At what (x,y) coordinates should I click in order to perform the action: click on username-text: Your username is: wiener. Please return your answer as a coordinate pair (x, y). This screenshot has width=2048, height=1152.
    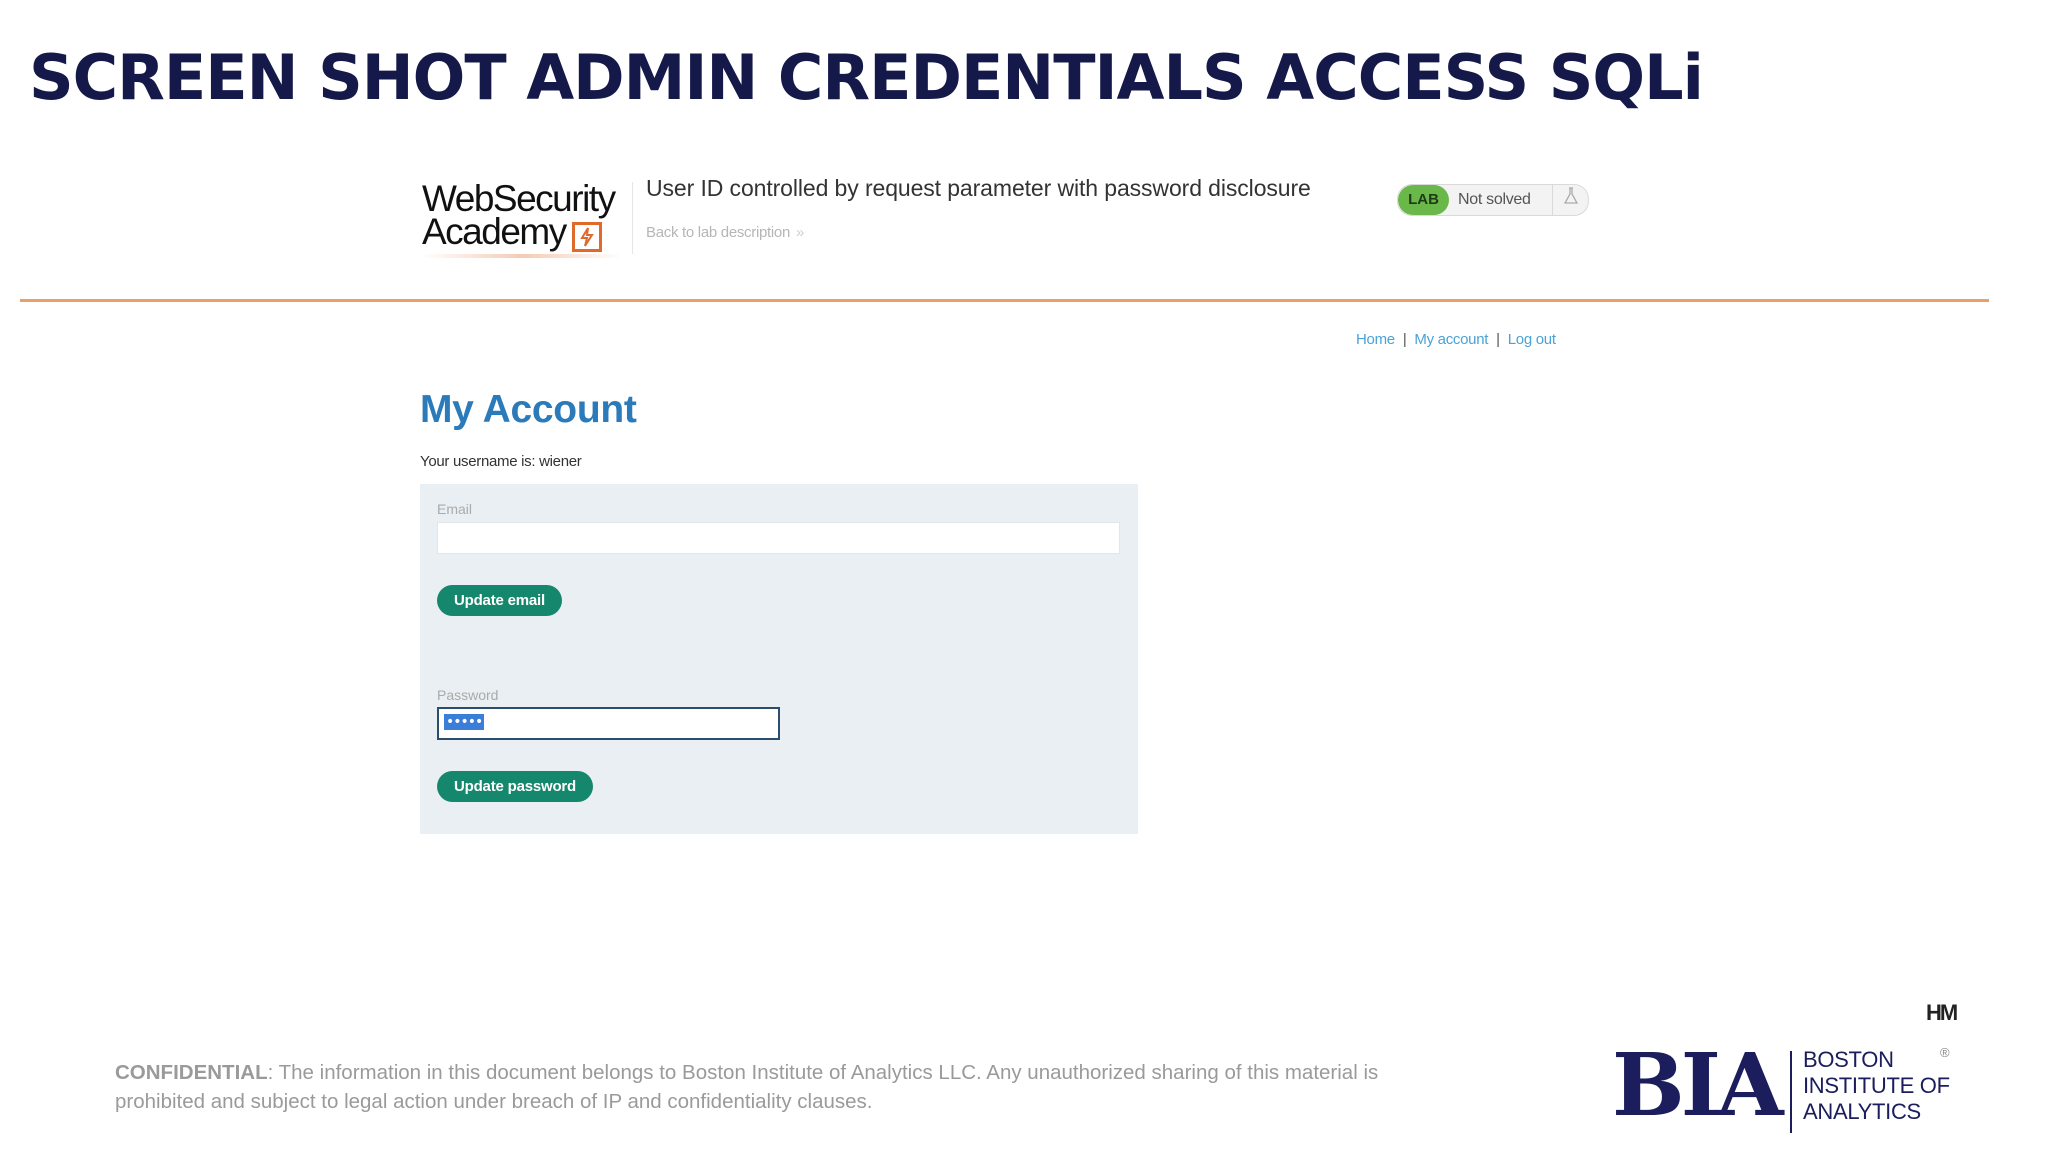
    Looking at the image, I should click on (501, 461).